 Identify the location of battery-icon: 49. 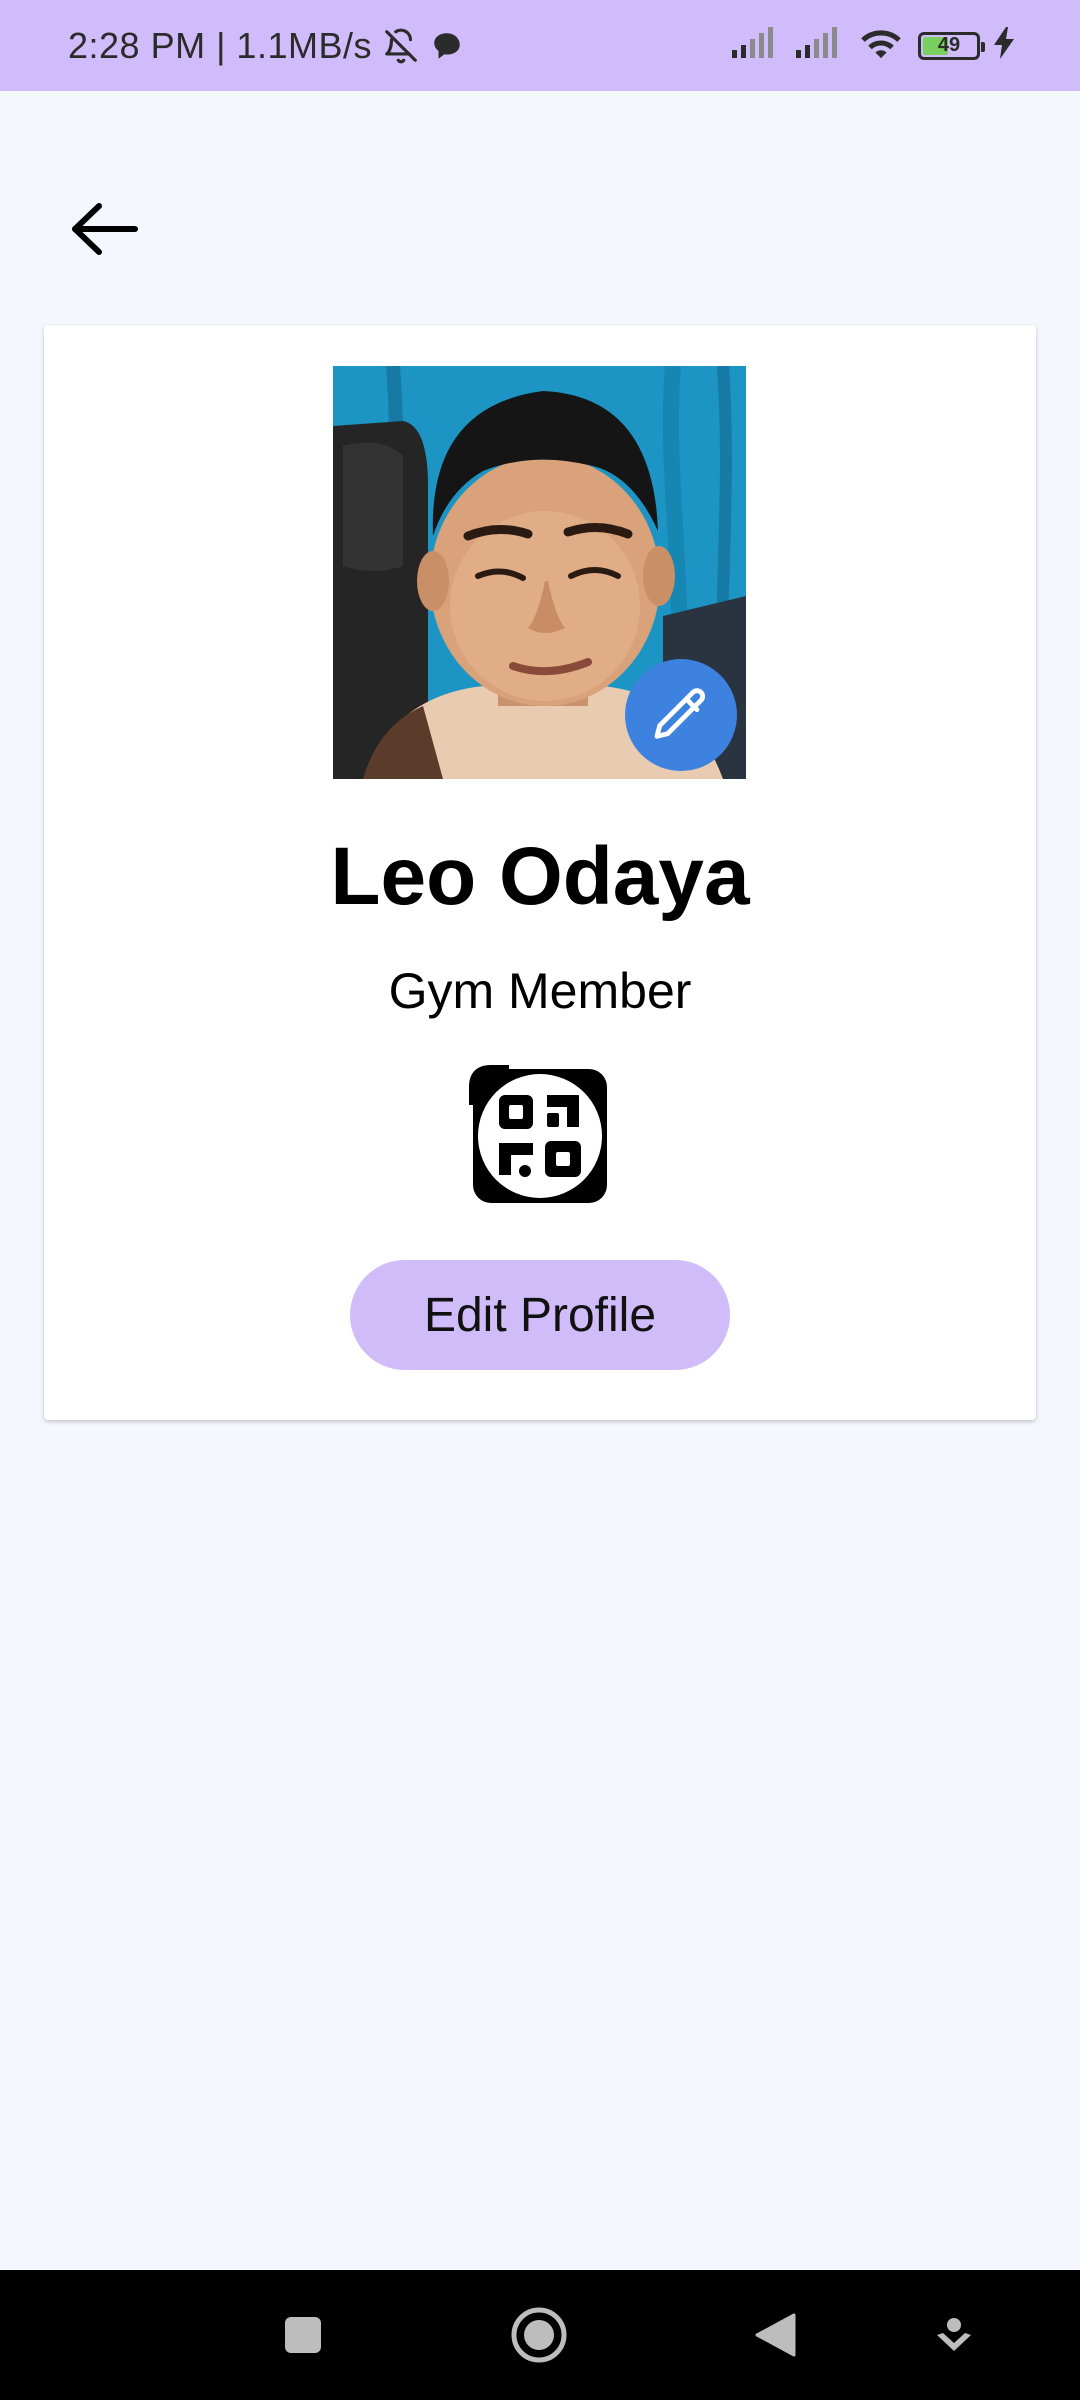
(951, 45).